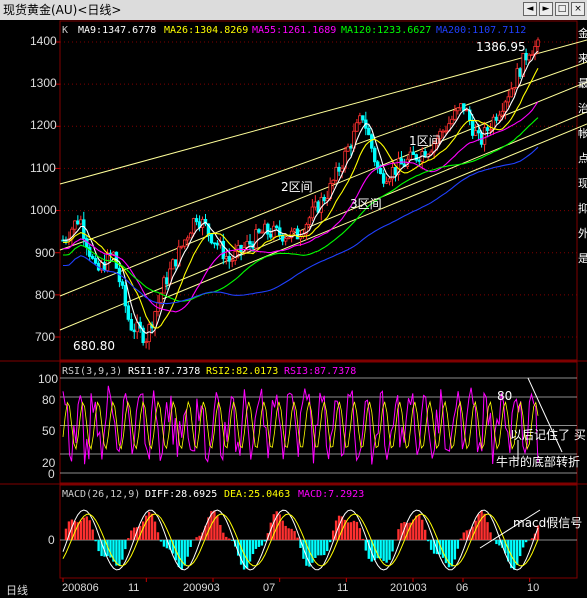  Describe the element at coordinates (320, 371) in the screenshot. I see `rsi3-label: RSI3:87.7378` at that location.